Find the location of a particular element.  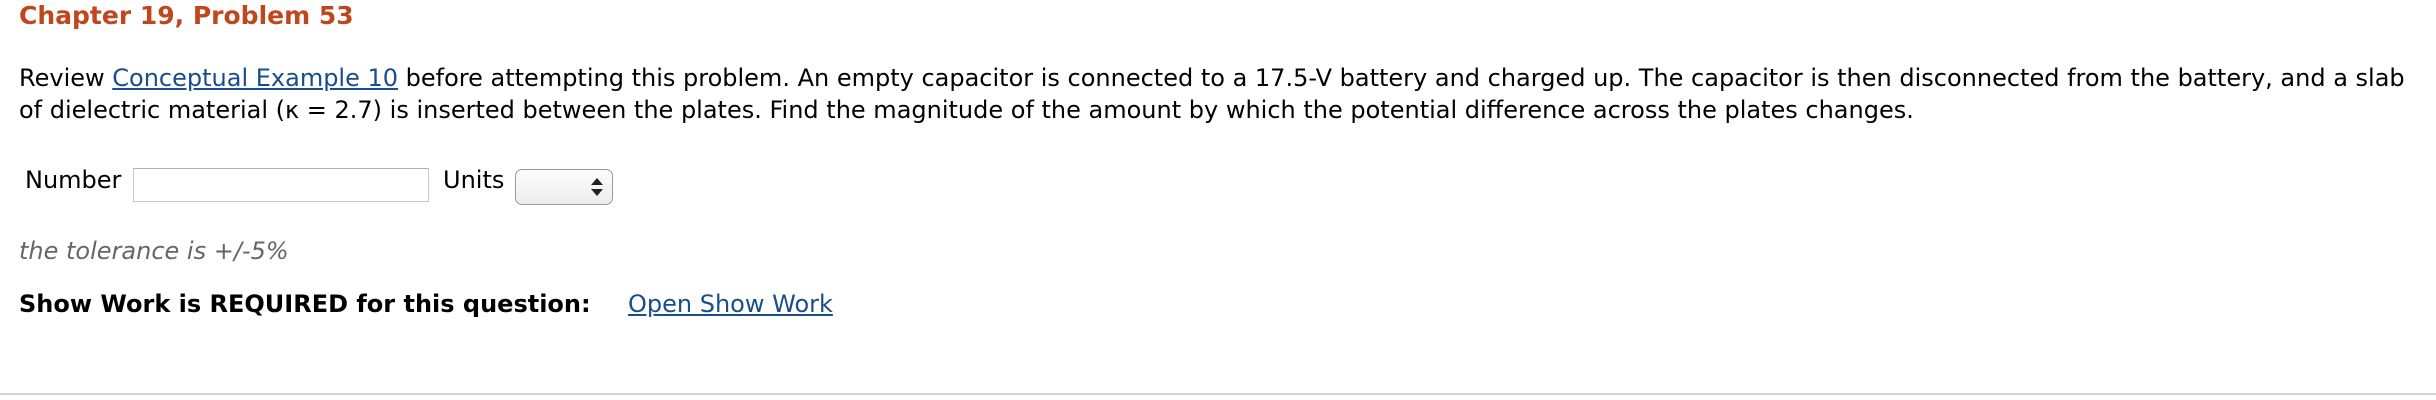

show-work-required-label: Show Work is REQUIRED for this question: is located at coordinates (305, 304).